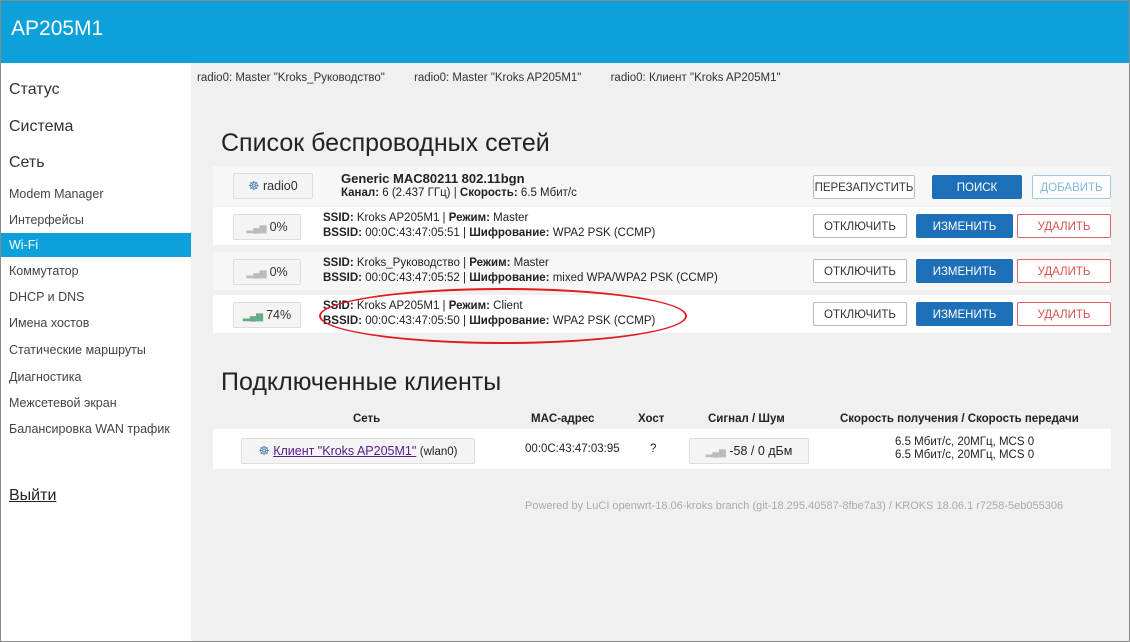 The width and height of the screenshot is (1130, 642). I want to click on menu-network: Сеть, so click(27, 163).